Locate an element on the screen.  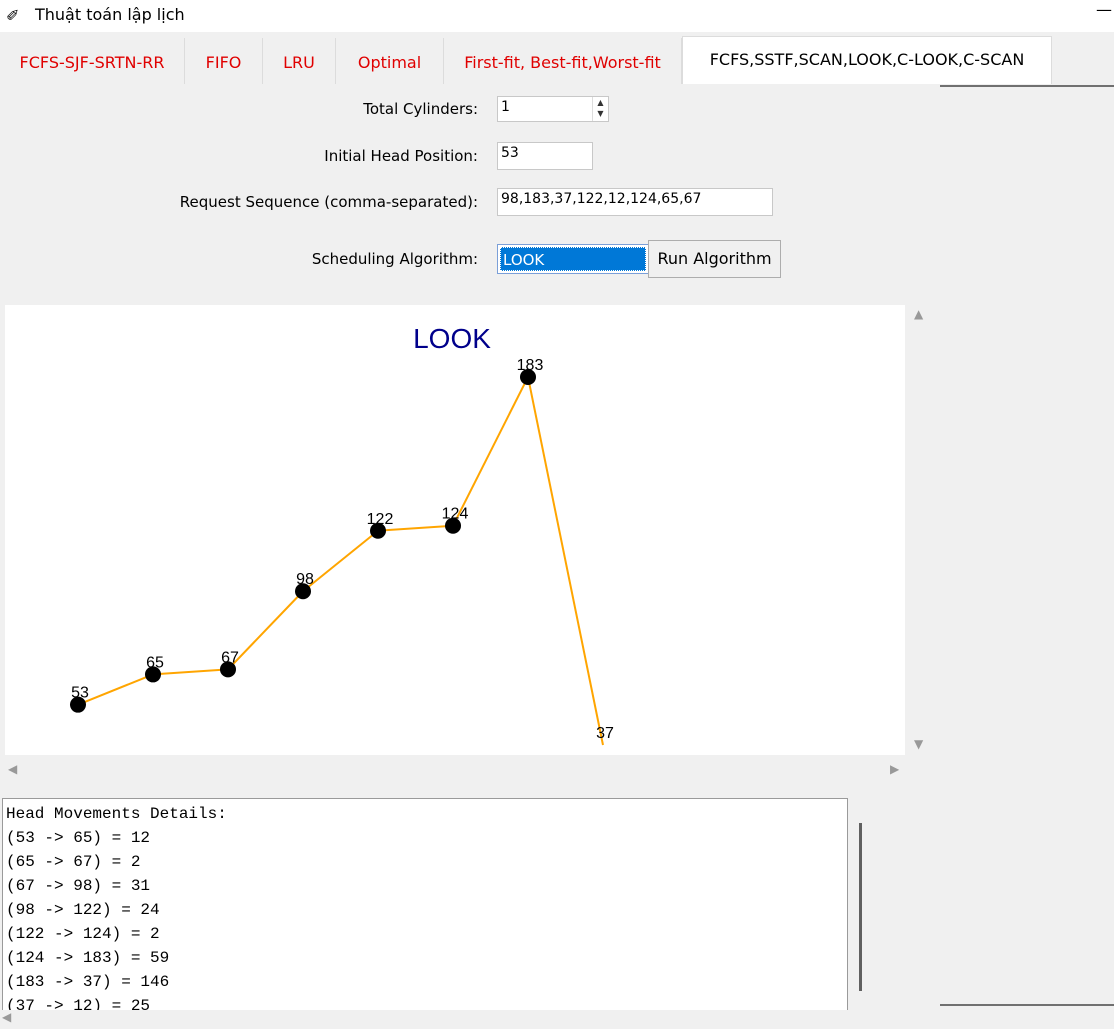
tab-cpu-scheduling: FCFS-SJF-SRTN-RR is located at coordinates (92, 61).